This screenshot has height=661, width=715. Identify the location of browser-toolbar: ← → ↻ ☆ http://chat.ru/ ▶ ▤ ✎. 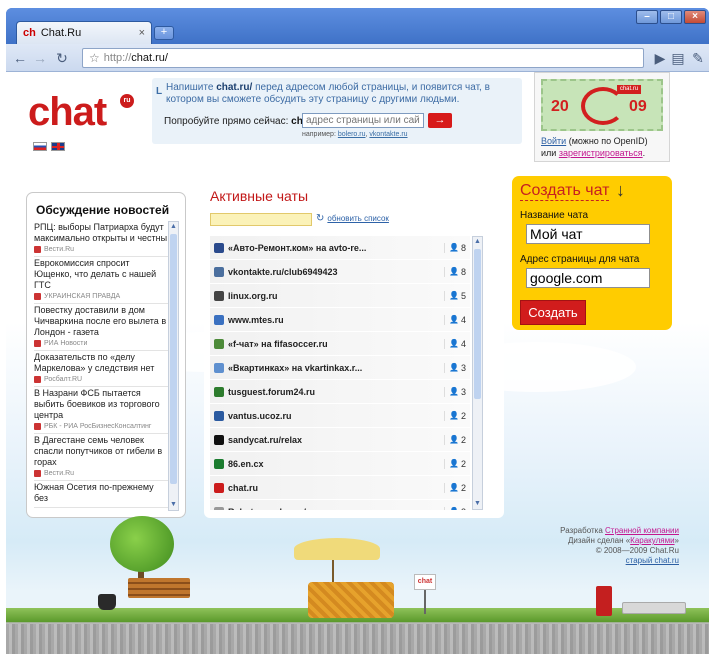
(357, 58).